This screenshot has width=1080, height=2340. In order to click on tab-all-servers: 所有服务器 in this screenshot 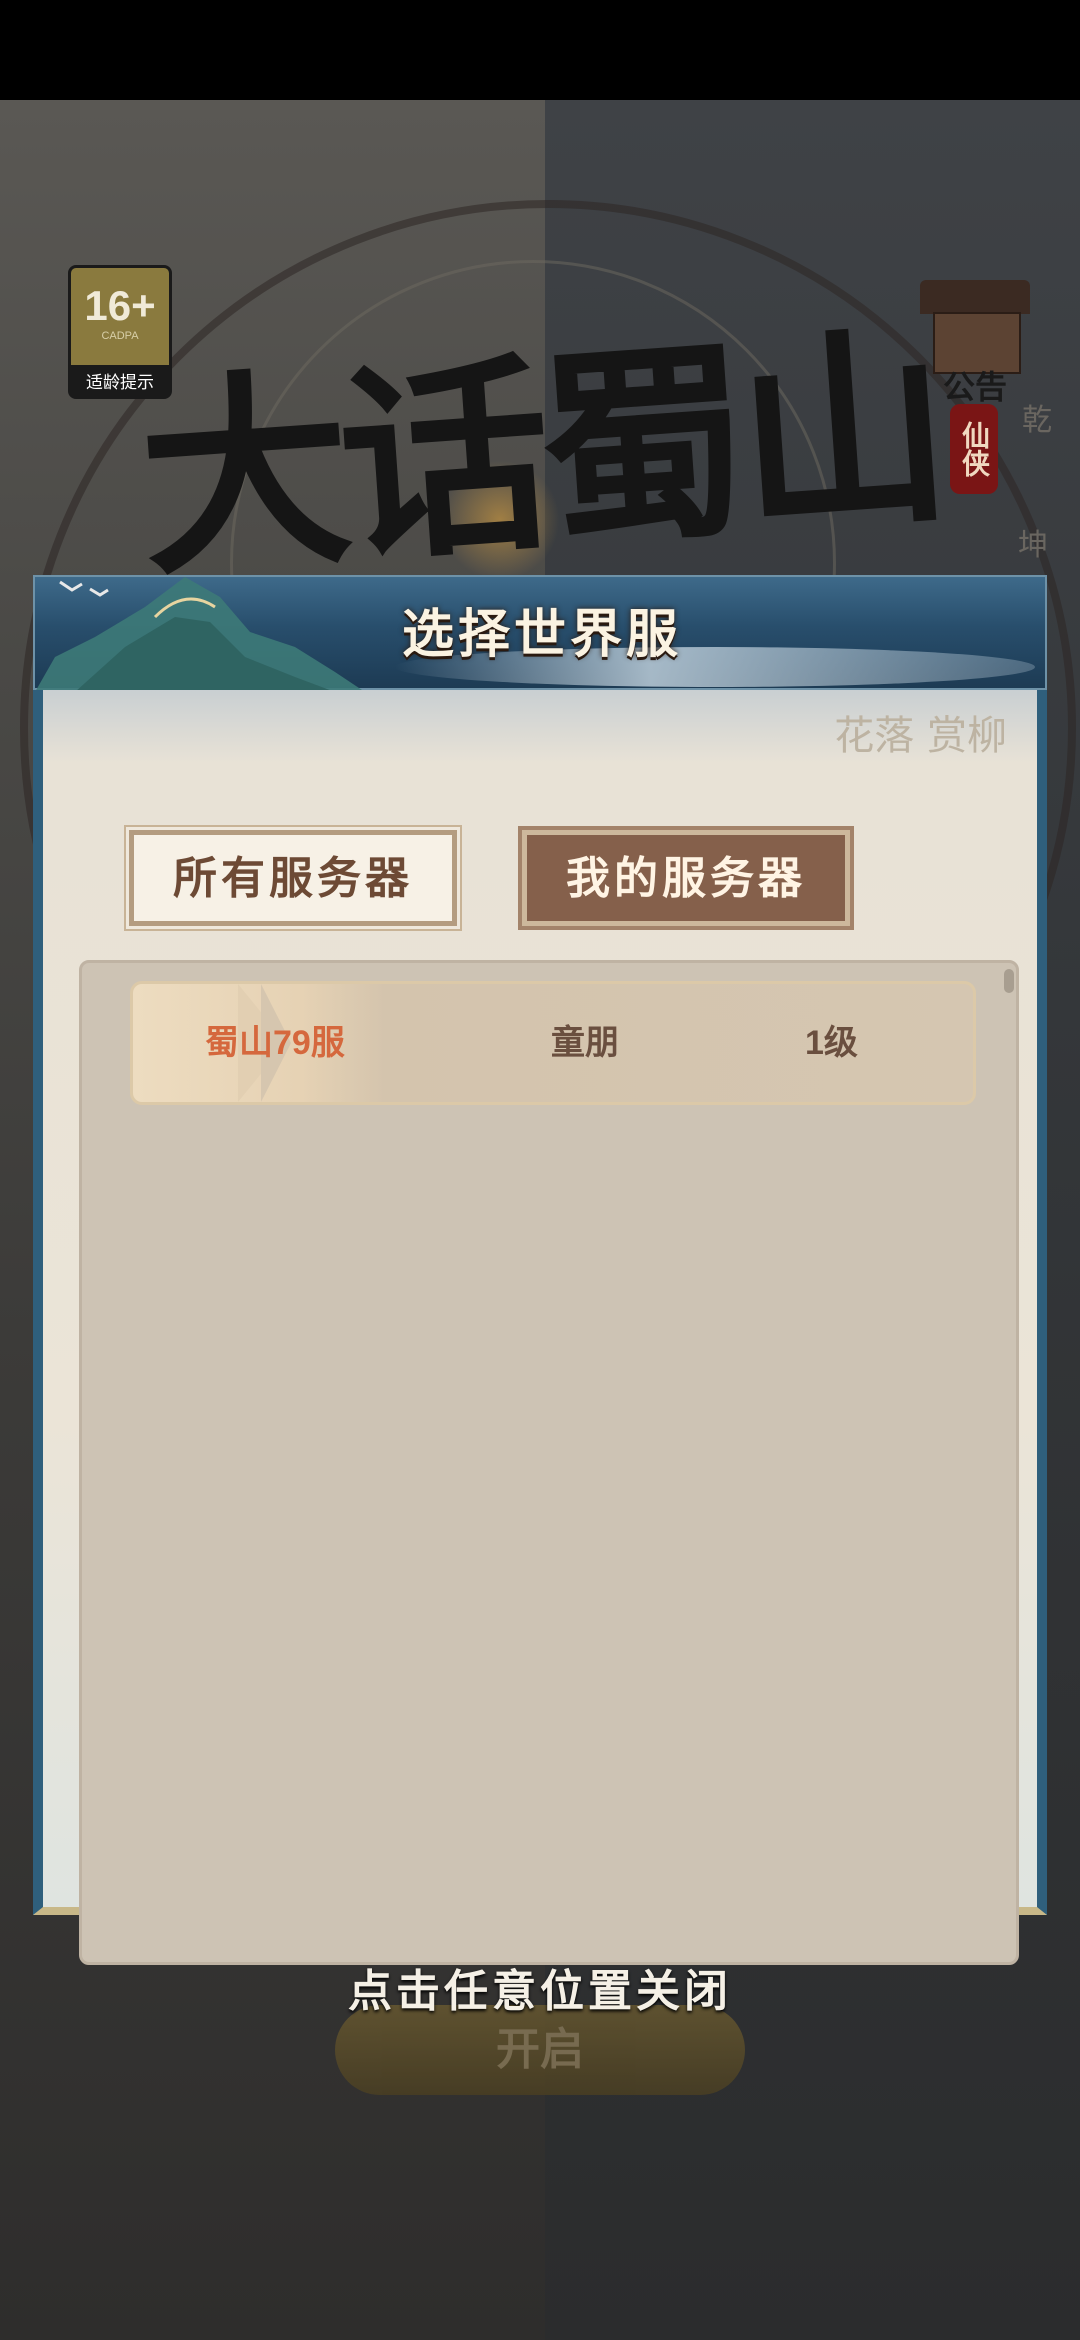, I will do `click(293, 878)`.